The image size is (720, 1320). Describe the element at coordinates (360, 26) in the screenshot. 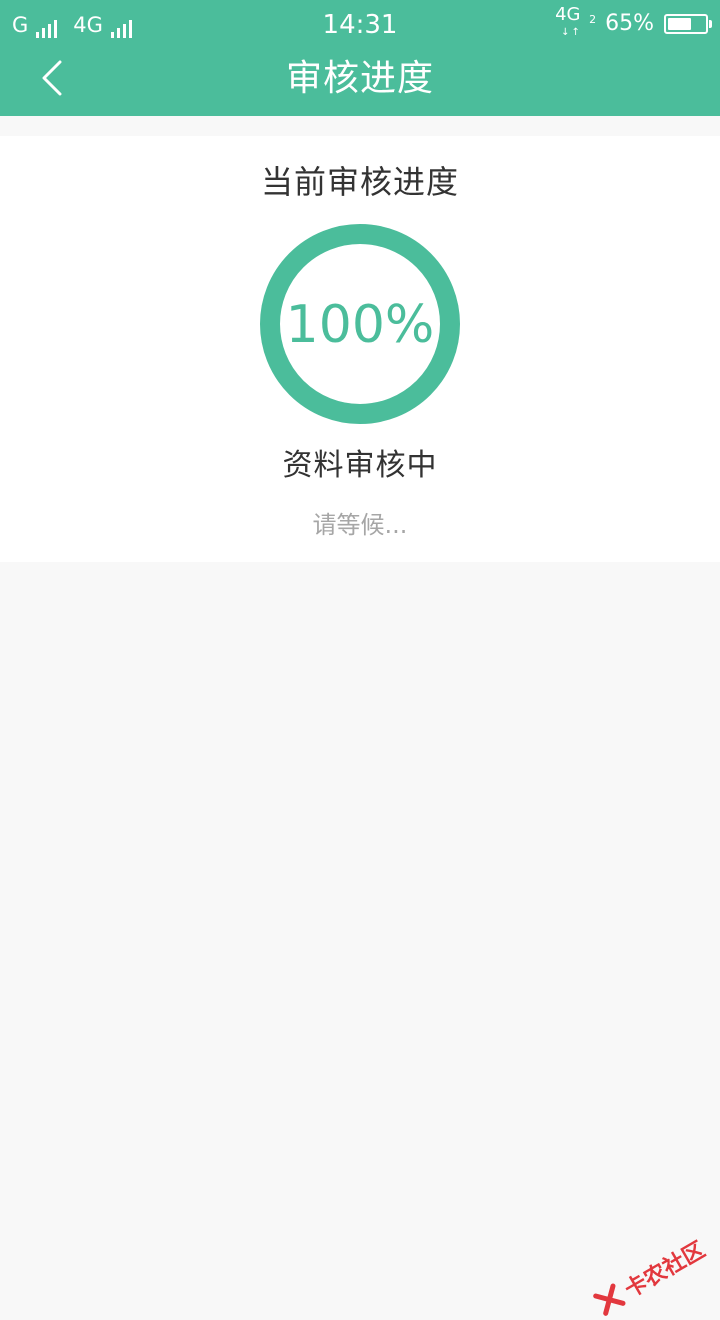

I see `status-bar: G 4G 14:31 4G 2 ↓↑ 65%` at that location.